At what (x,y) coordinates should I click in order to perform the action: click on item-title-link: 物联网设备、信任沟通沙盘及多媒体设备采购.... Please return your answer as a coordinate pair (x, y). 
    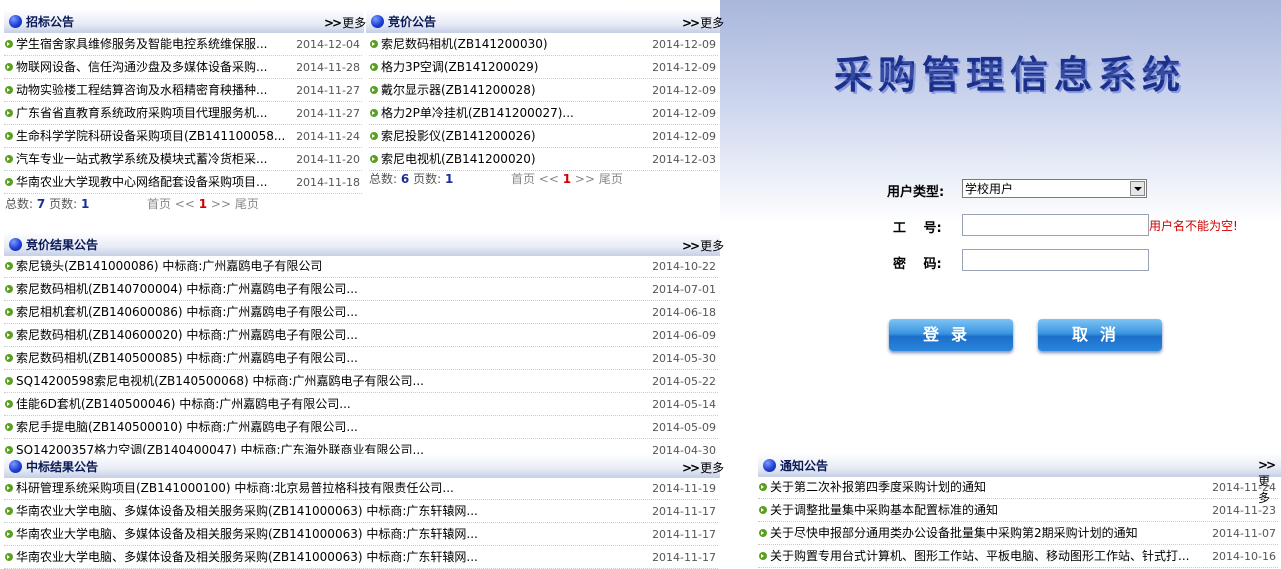
    Looking at the image, I should click on (150, 67).